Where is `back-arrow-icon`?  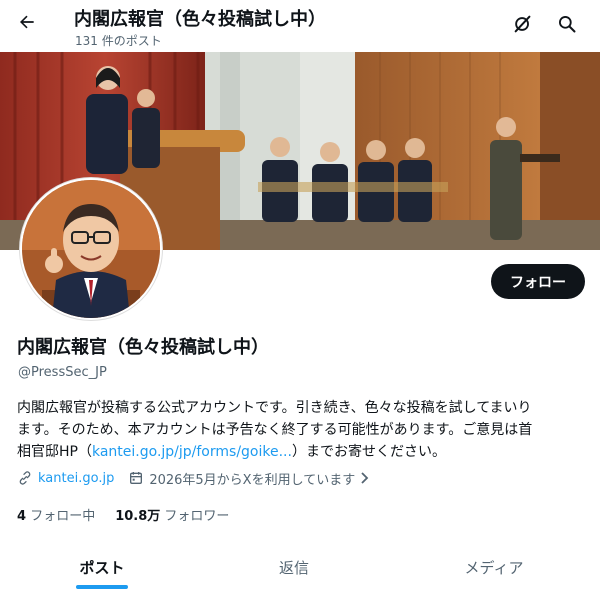
back-arrow-icon is located at coordinates (27, 22).